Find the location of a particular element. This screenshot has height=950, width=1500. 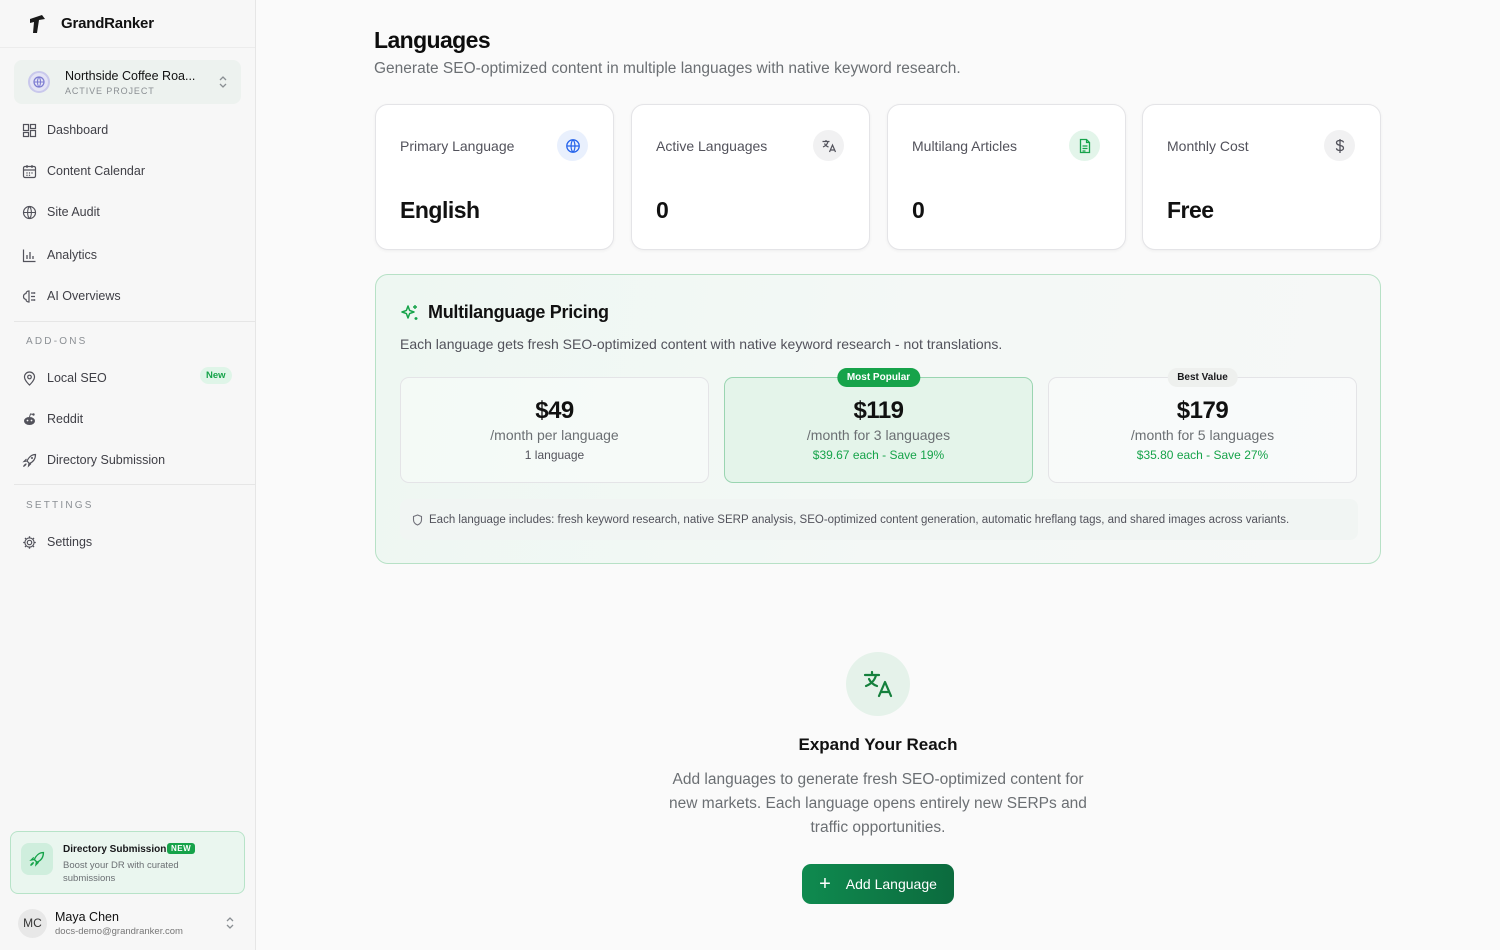

sidebar-item-content-calendar: Content Calendar is located at coordinates (83, 171).